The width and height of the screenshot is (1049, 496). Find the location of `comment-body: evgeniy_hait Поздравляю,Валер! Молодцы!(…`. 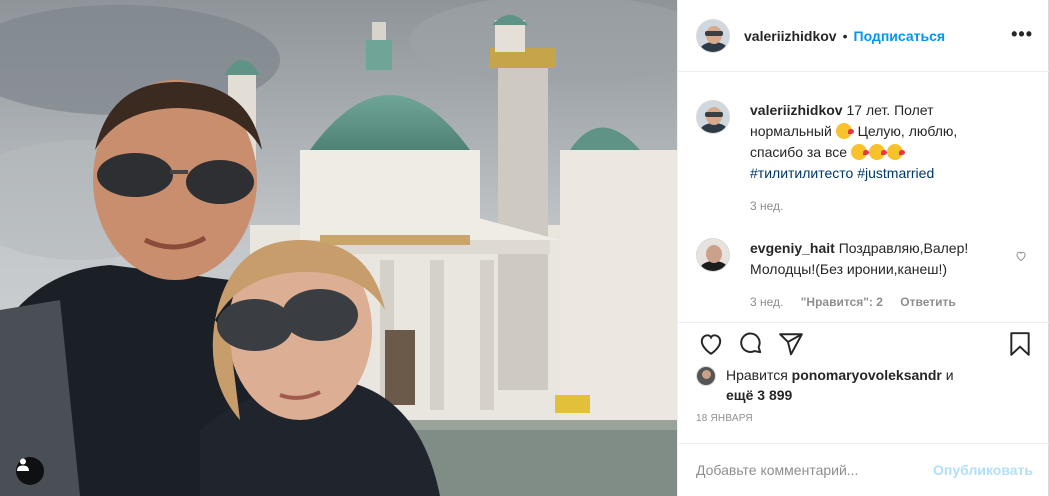

comment-body: evgeniy_hait Поздравляю,Валер! Молодцы!(… is located at coordinates (880, 275).